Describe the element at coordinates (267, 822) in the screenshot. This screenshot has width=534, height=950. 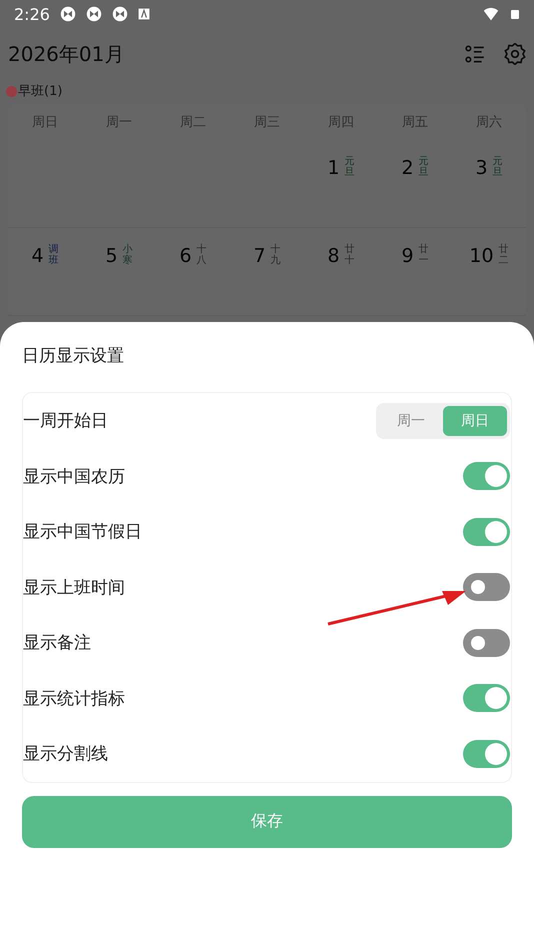
I see `save-button: 保存` at that location.